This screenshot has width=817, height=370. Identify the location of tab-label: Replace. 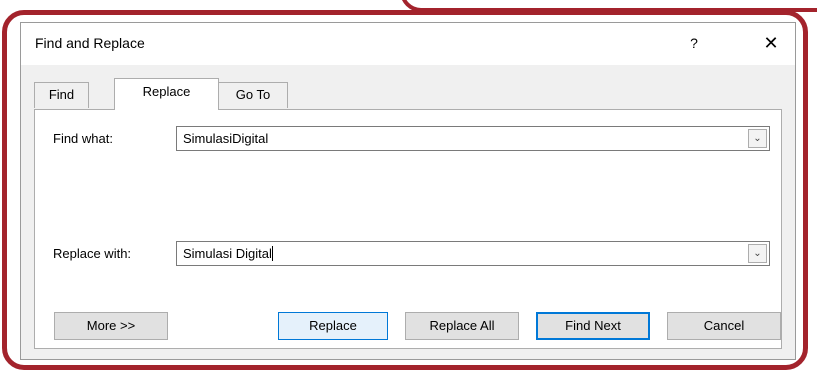
(166, 91).